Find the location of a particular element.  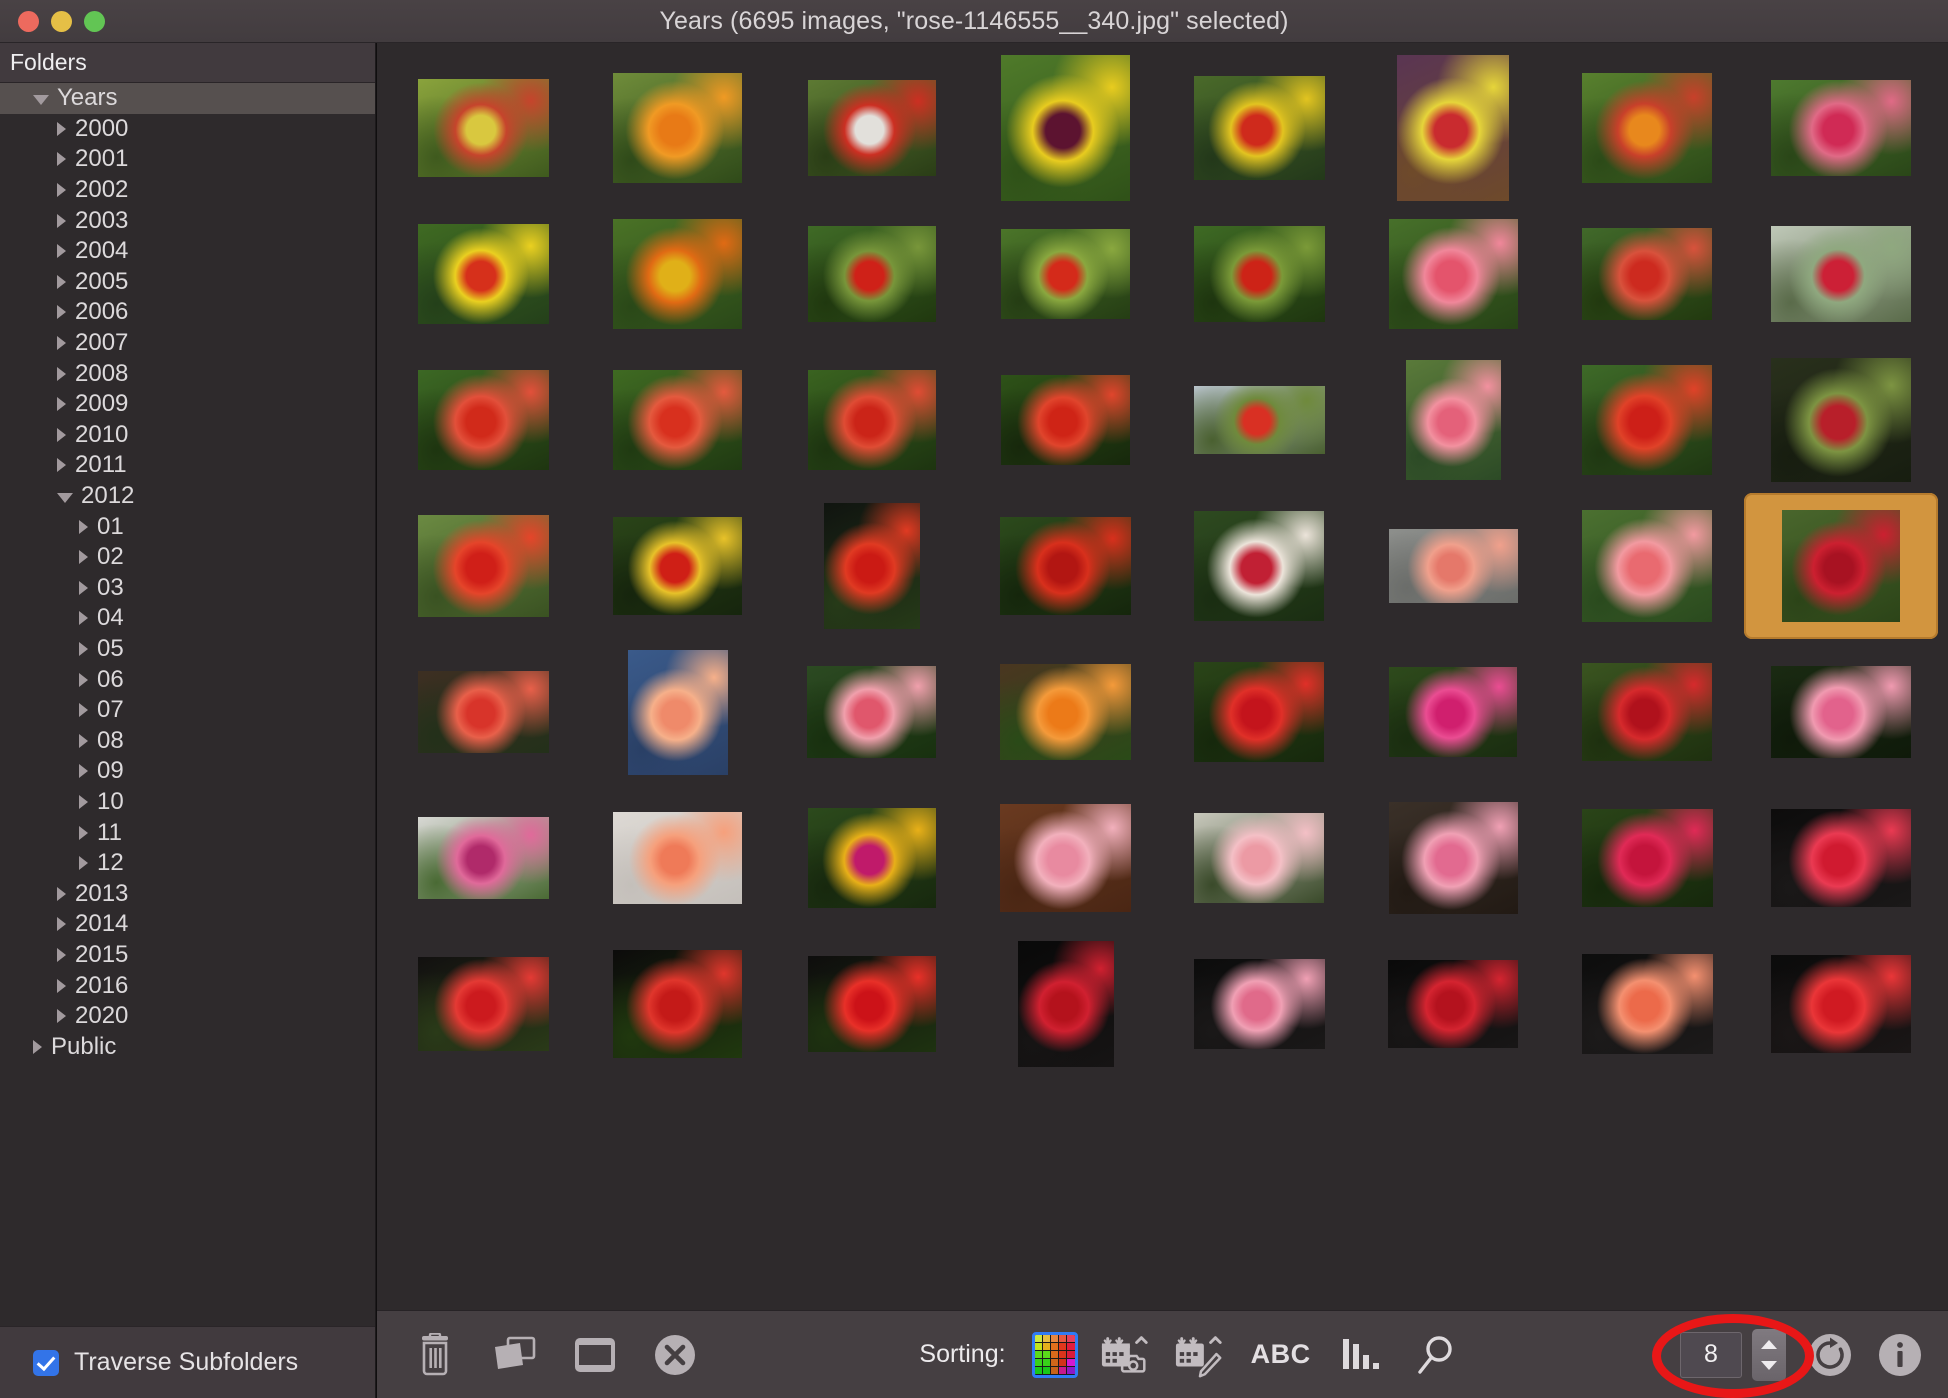

tree-item-04: 04 is located at coordinates (187, 618).